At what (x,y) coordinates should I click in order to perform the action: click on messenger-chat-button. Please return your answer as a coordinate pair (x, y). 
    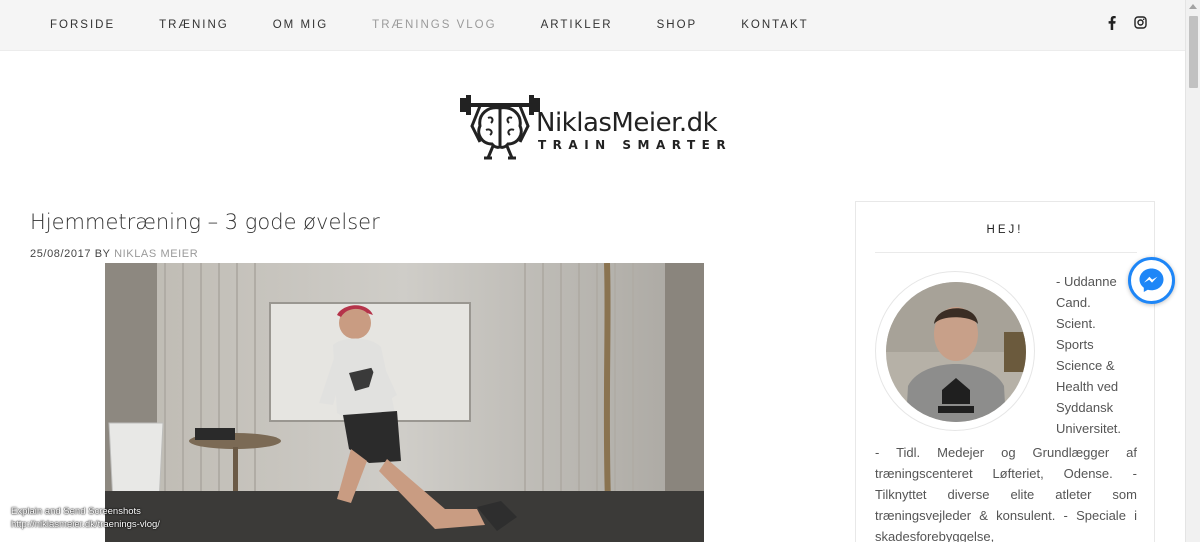
    Looking at the image, I should click on (1151, 280).